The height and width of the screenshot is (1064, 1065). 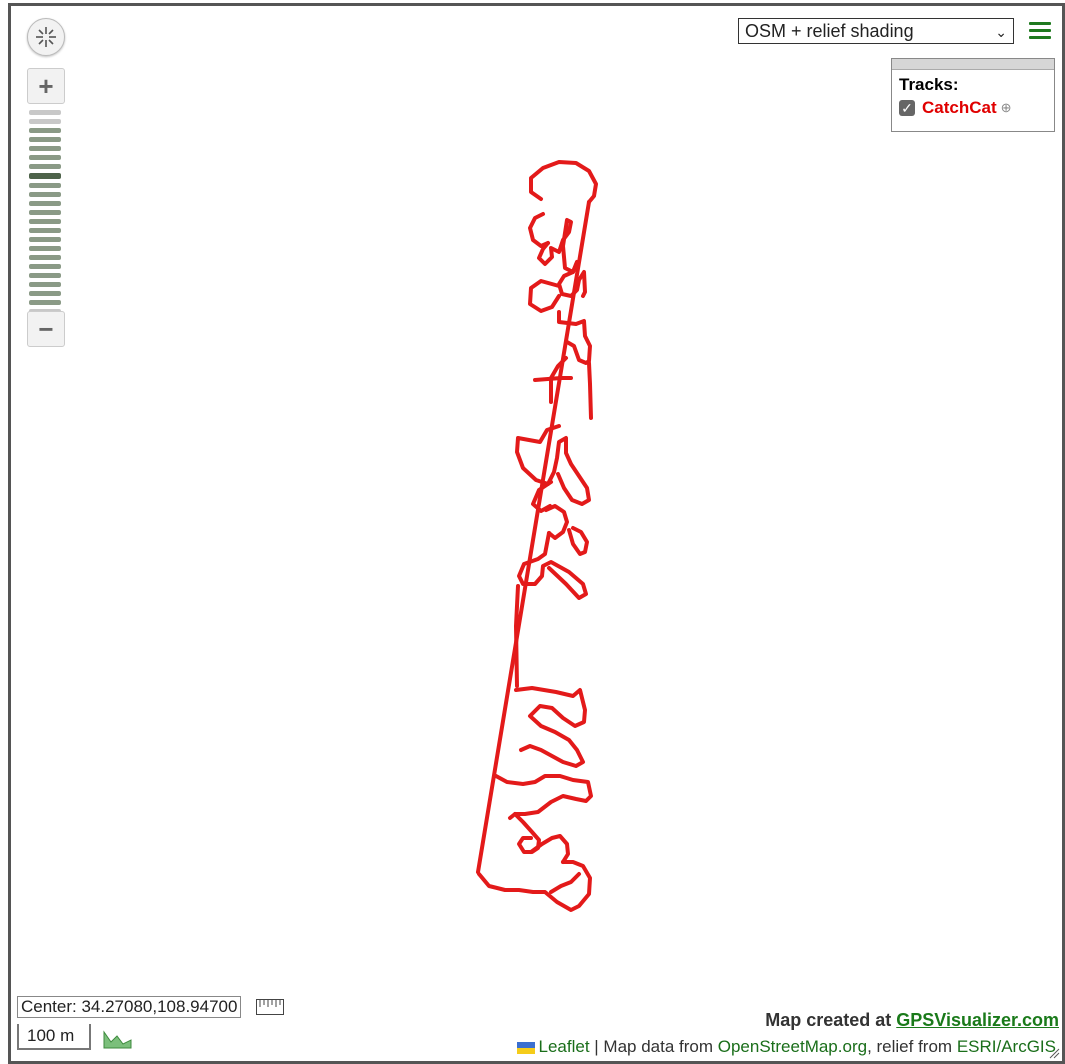 I want to click on attribution-sep-1: | Map data from, so click(x=653, y=1046).